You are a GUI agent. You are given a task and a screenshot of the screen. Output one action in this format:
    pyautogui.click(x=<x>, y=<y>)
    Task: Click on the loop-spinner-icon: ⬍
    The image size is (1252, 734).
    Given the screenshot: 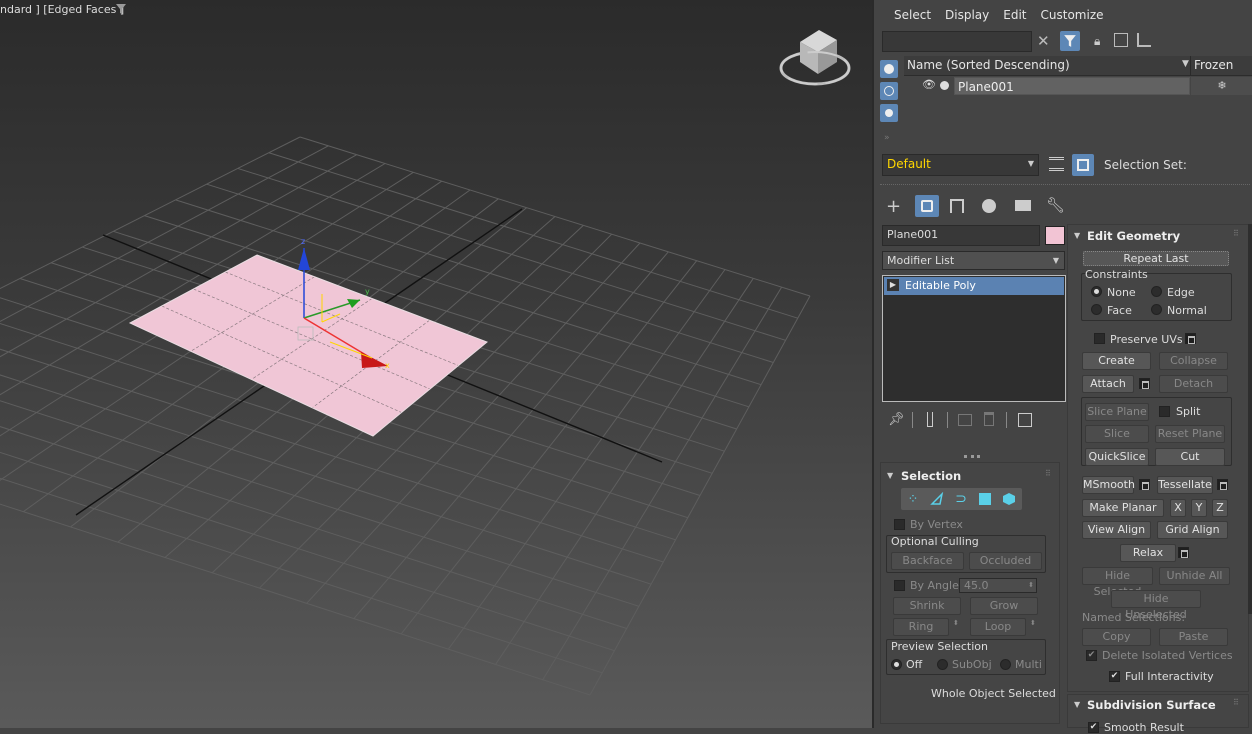 What is the action you would take?
    pyautogui.click(x=1033, y=623)
    